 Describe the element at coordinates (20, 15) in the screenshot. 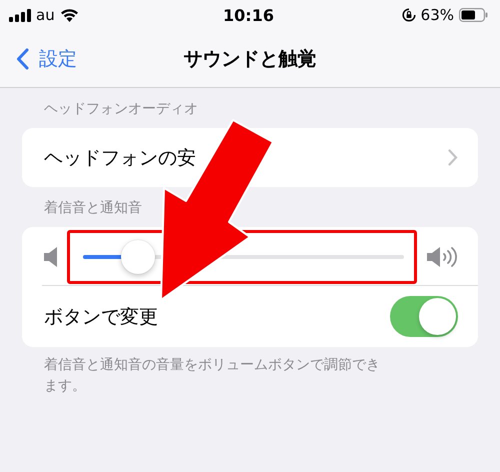

I see `signal-icon` at that location.